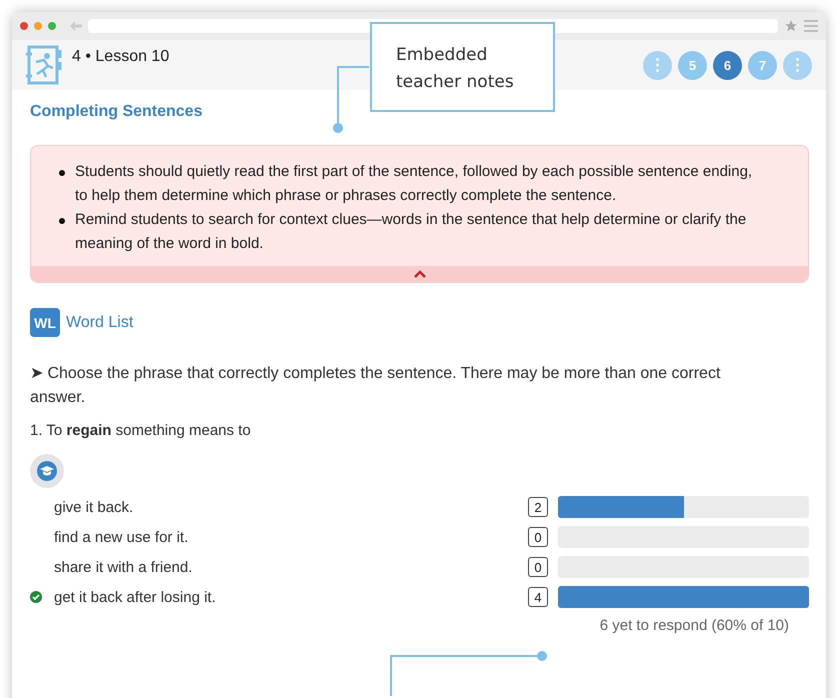  What do you see at coordinates (121, 537) in the screenshot?
I see `answer-option: find a new use for it.` at bounding box center [121, 537].